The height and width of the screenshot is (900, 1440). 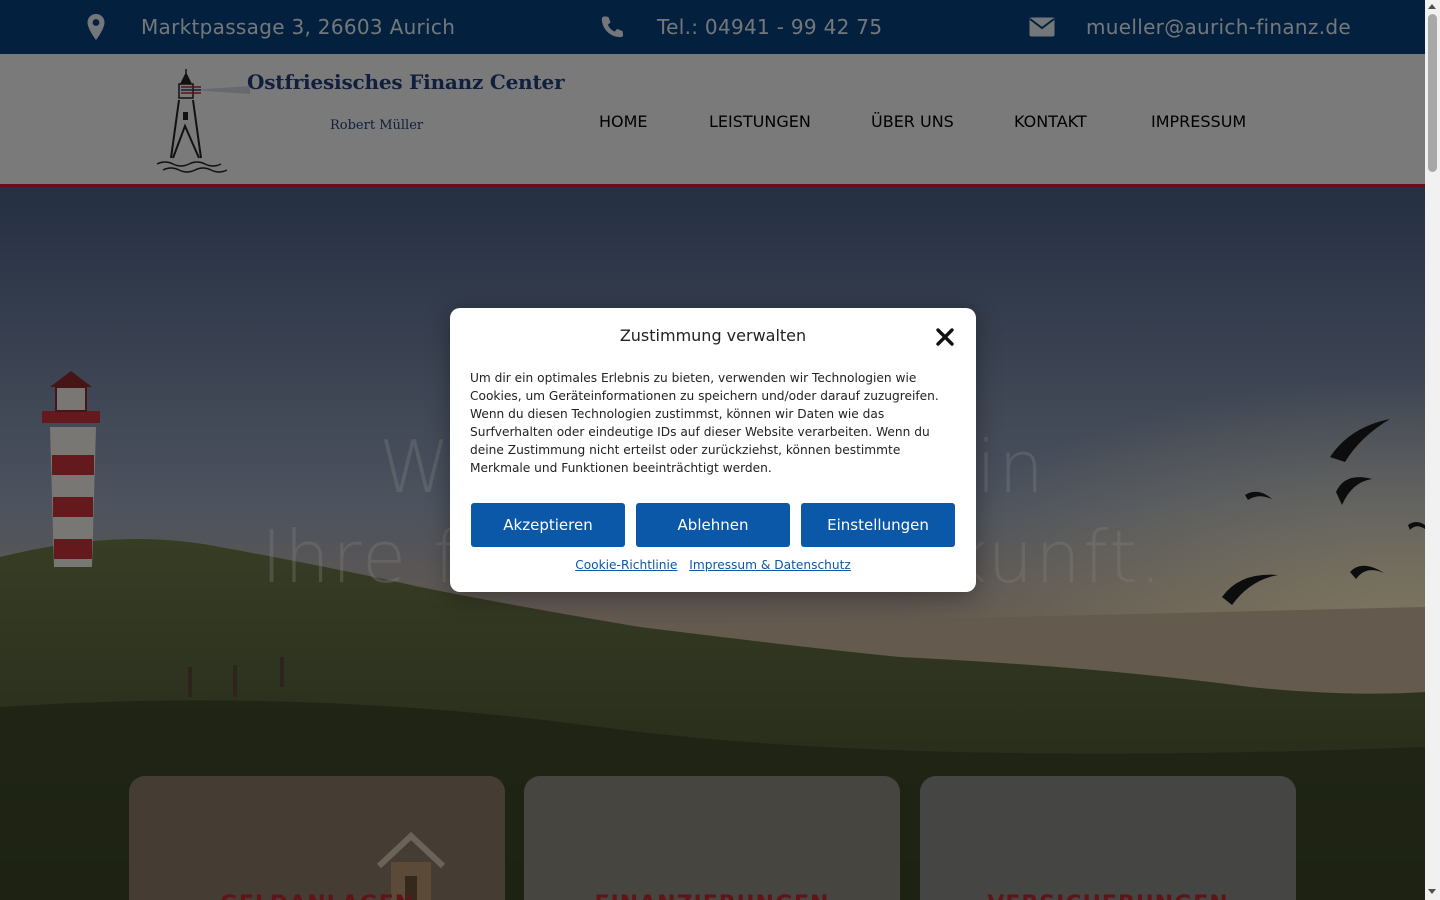 What do you see at coordinates (713, 525) in the screenshot?
I see `deny-button: Ablehnen` at bounding box center [713, 525].